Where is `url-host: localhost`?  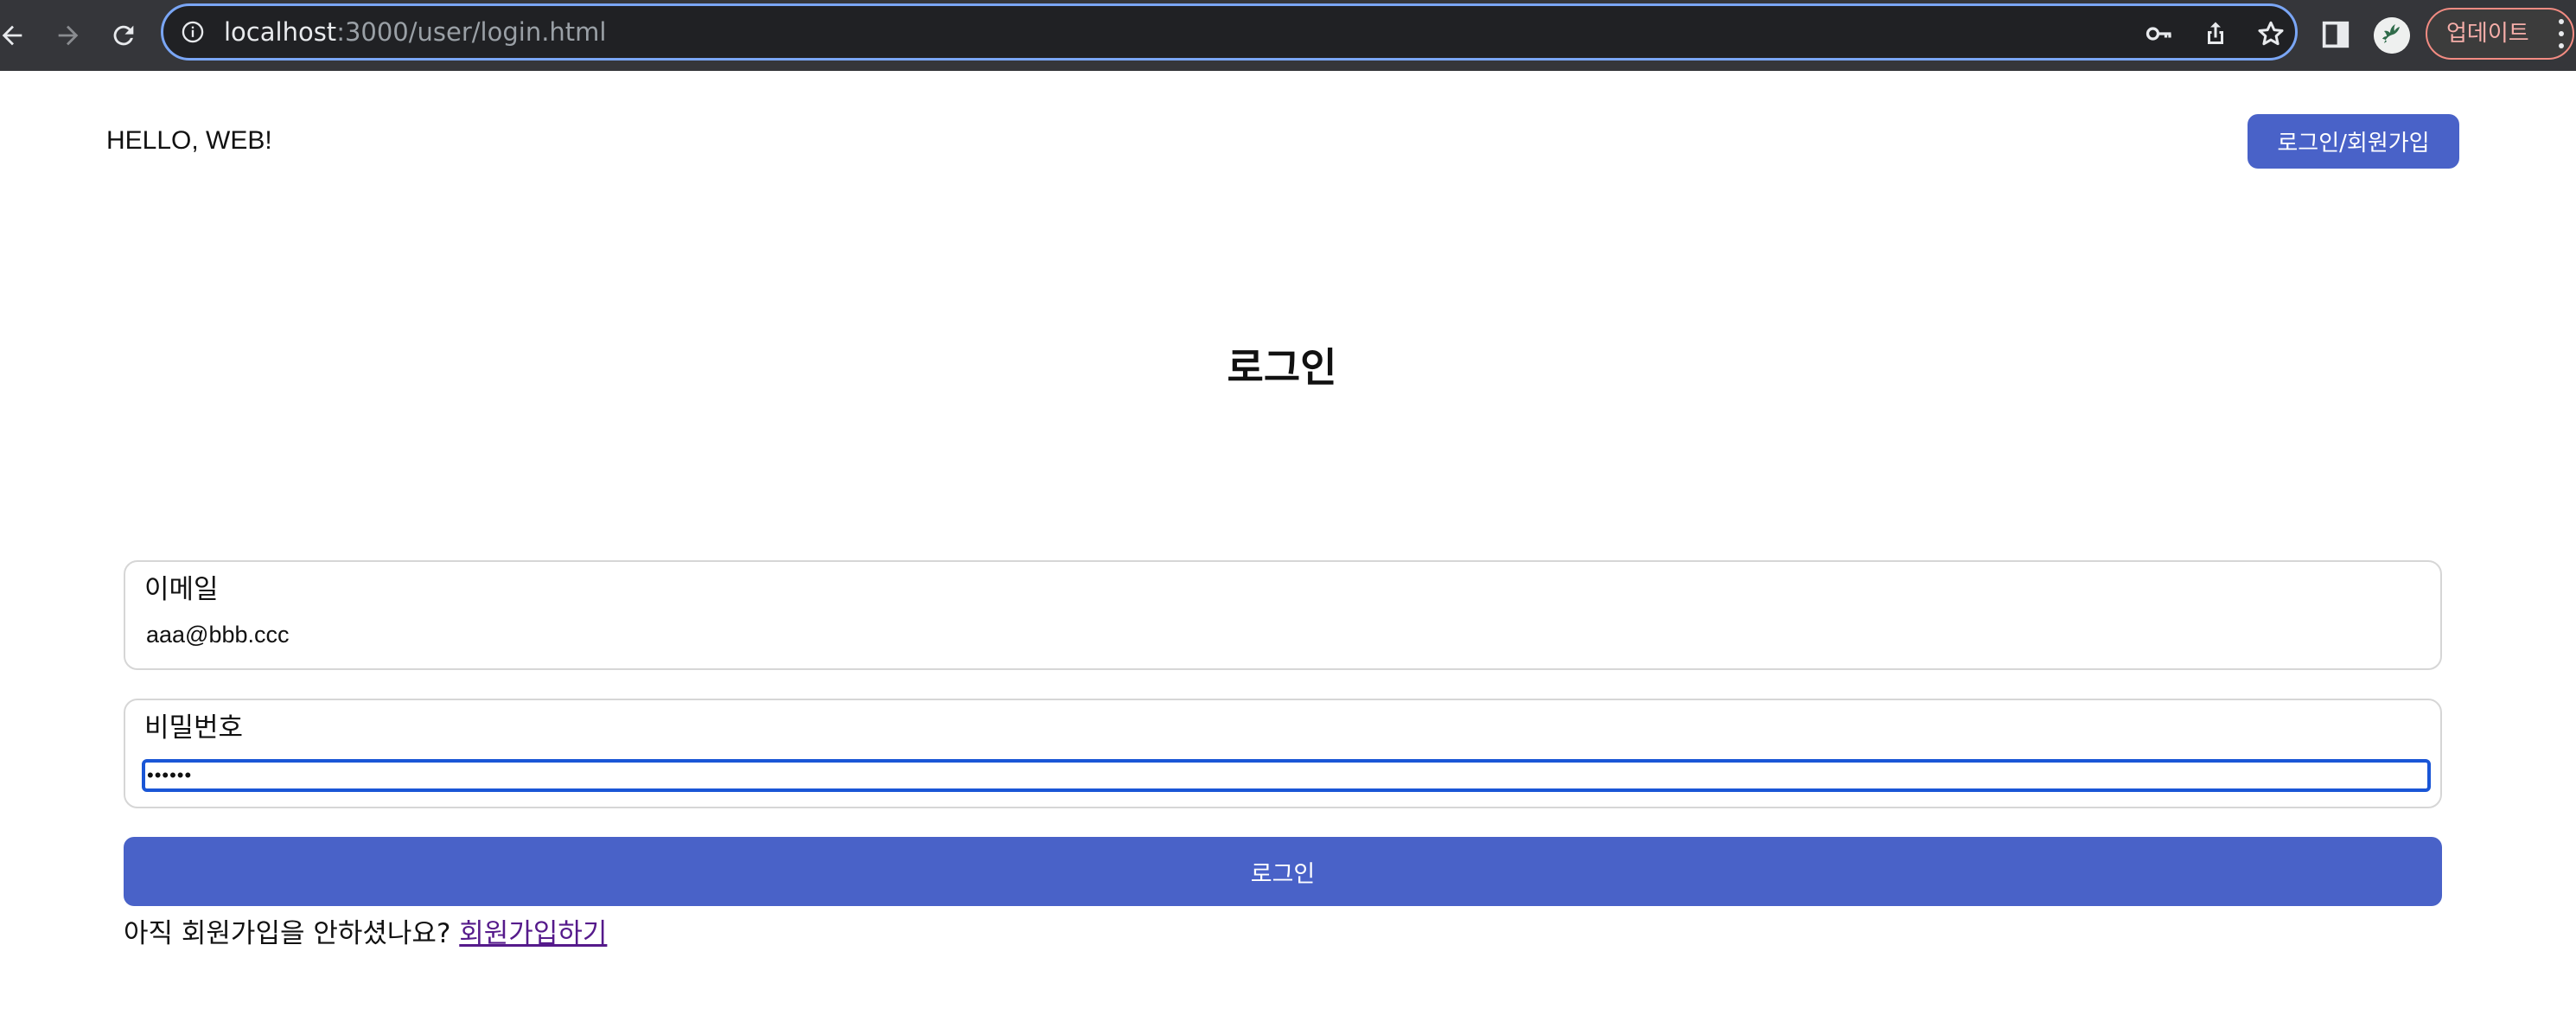 url-host: localhost is located at coordinates (280, 32).